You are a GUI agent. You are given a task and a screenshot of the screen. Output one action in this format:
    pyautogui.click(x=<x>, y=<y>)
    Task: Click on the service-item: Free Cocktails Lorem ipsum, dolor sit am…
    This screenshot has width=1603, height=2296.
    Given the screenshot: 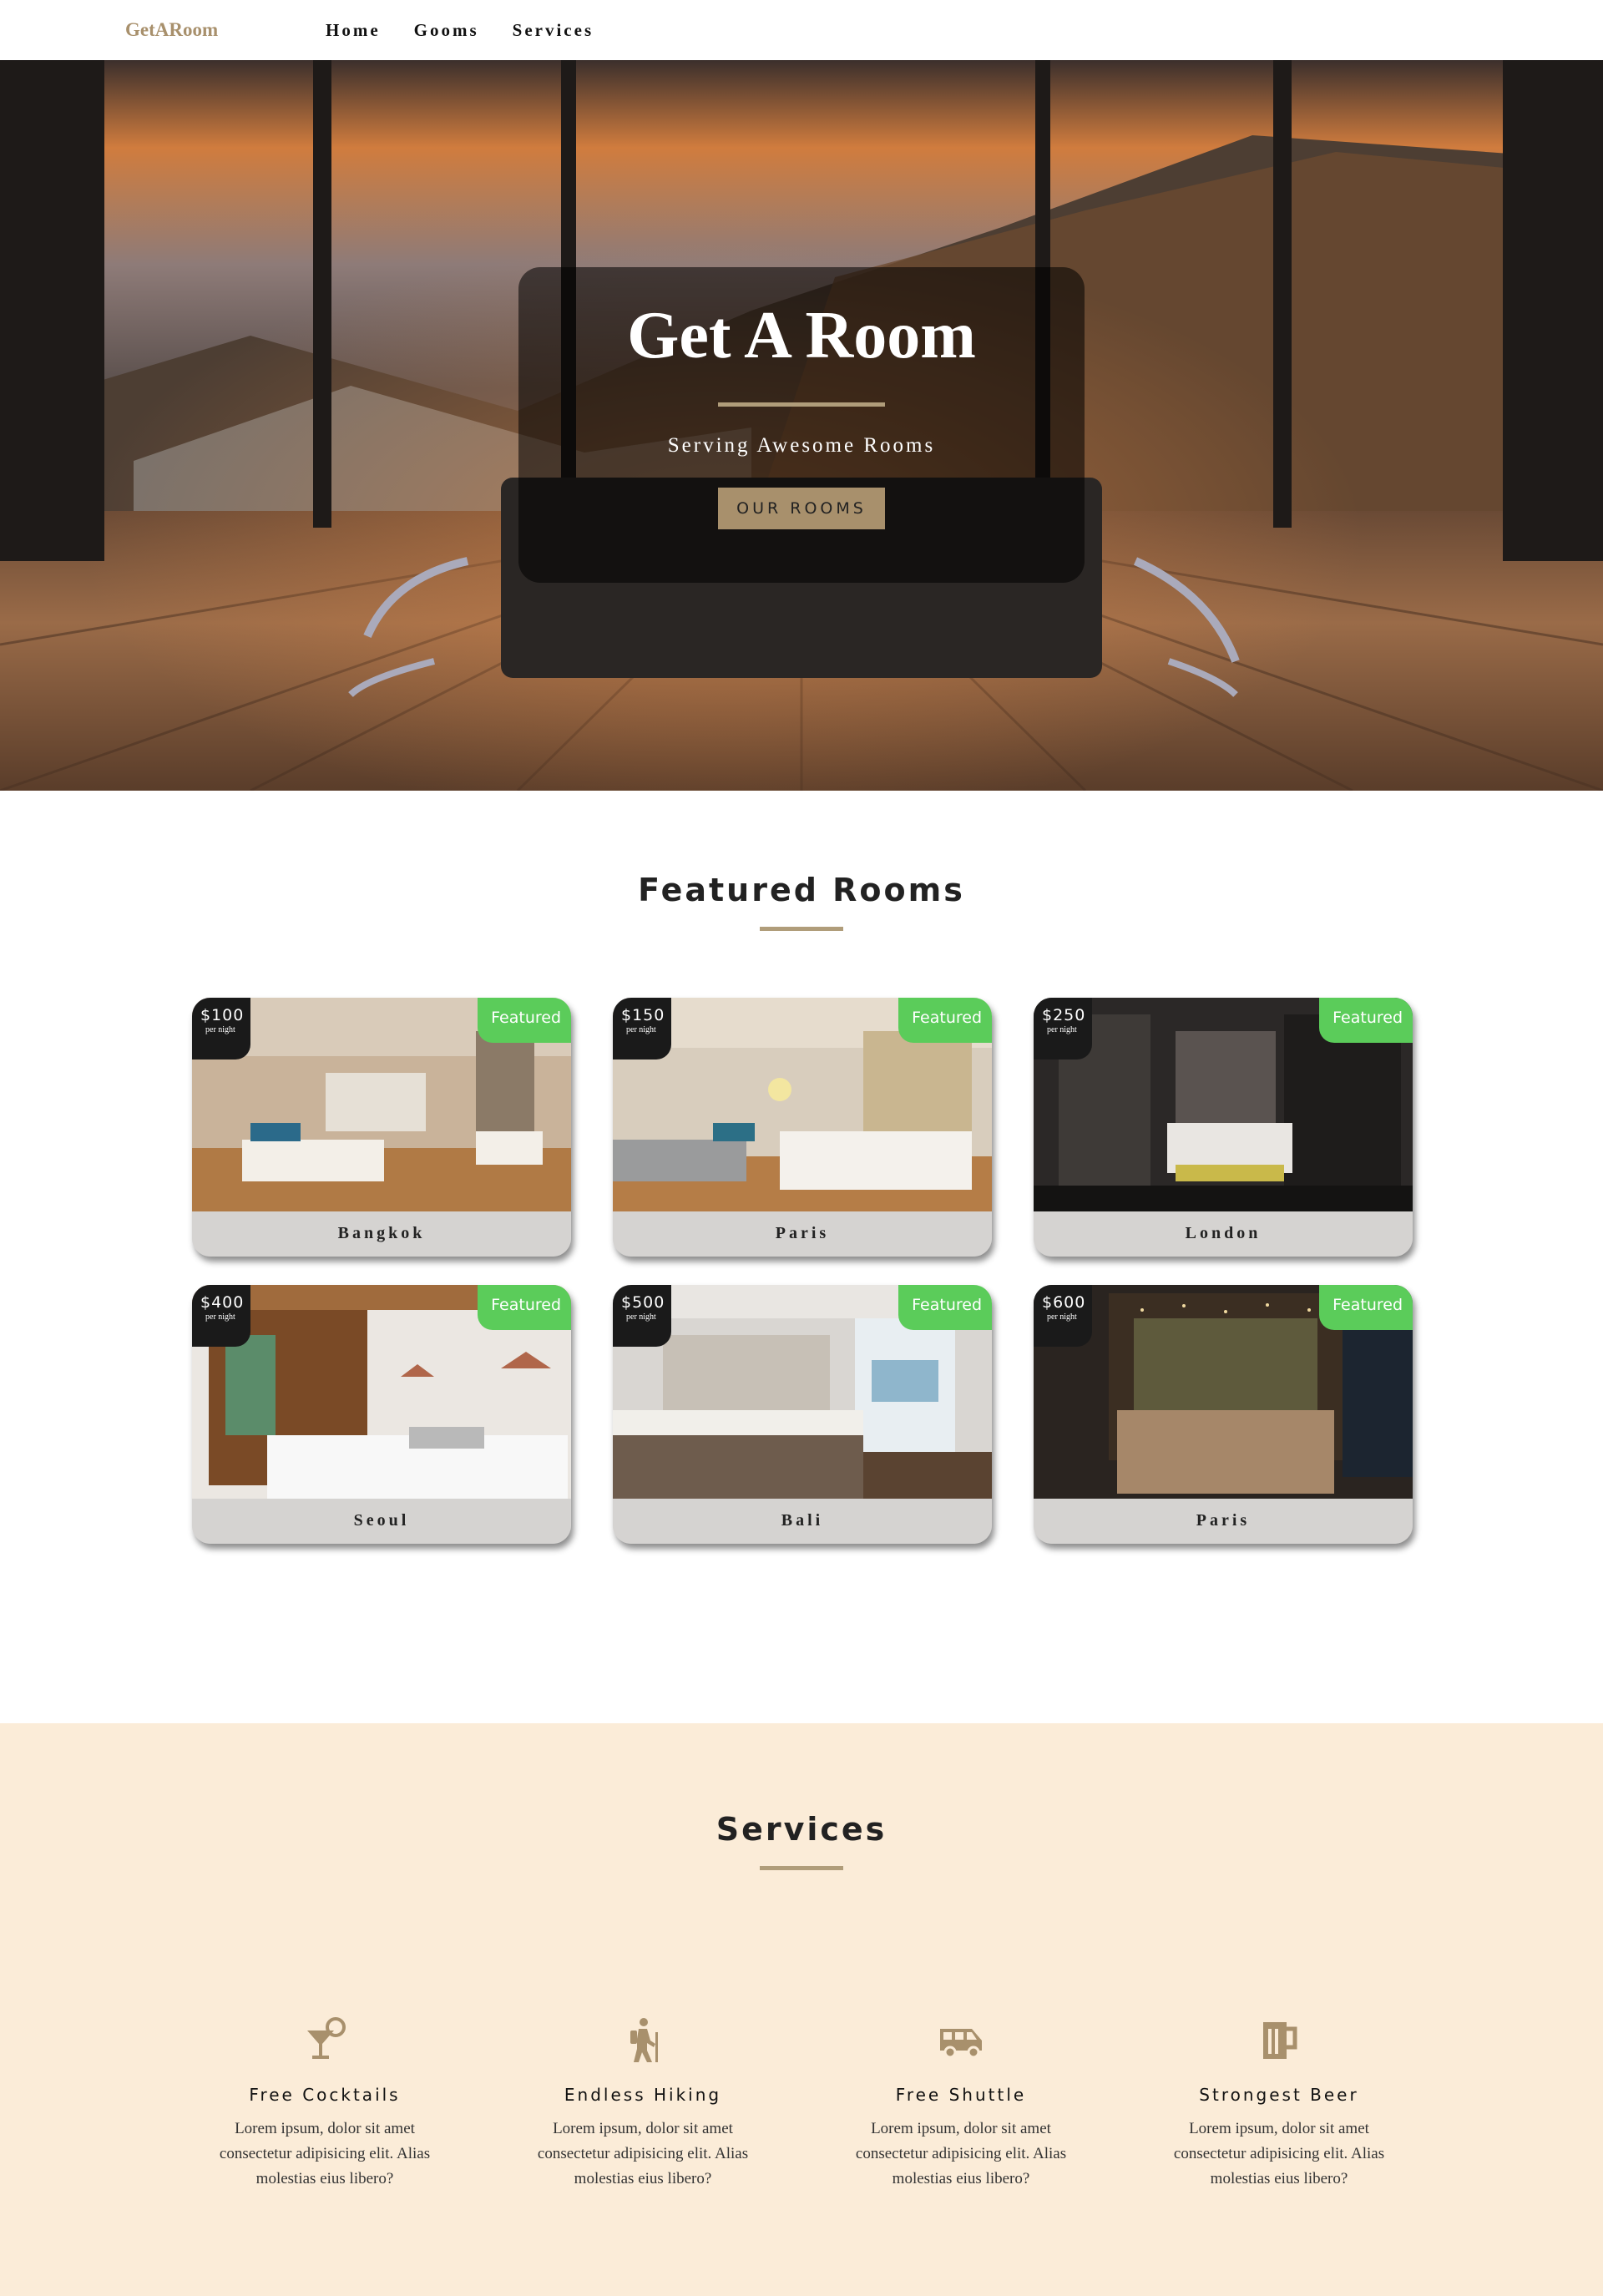 What is the action you would take?
    pyautogui.click(x=325, y=2103)
    